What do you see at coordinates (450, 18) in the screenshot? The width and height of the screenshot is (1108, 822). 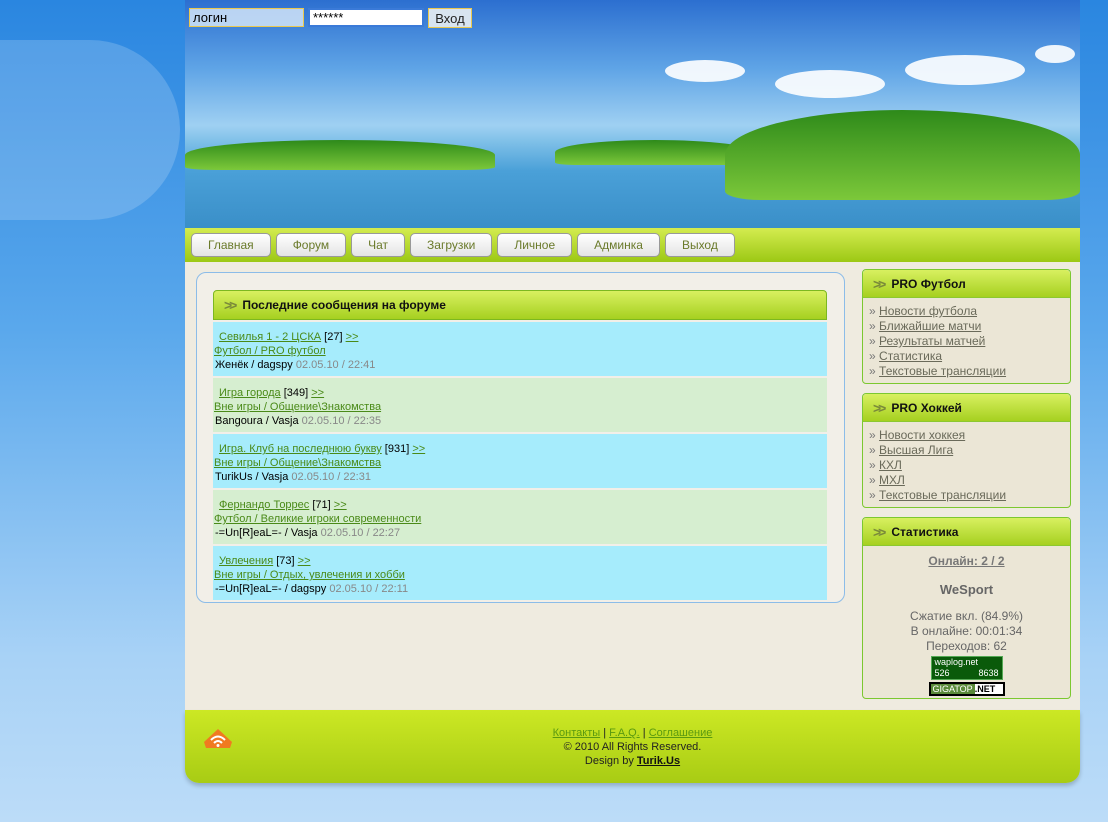 I see `login-button: Вход` at bounding box center [450, 18].